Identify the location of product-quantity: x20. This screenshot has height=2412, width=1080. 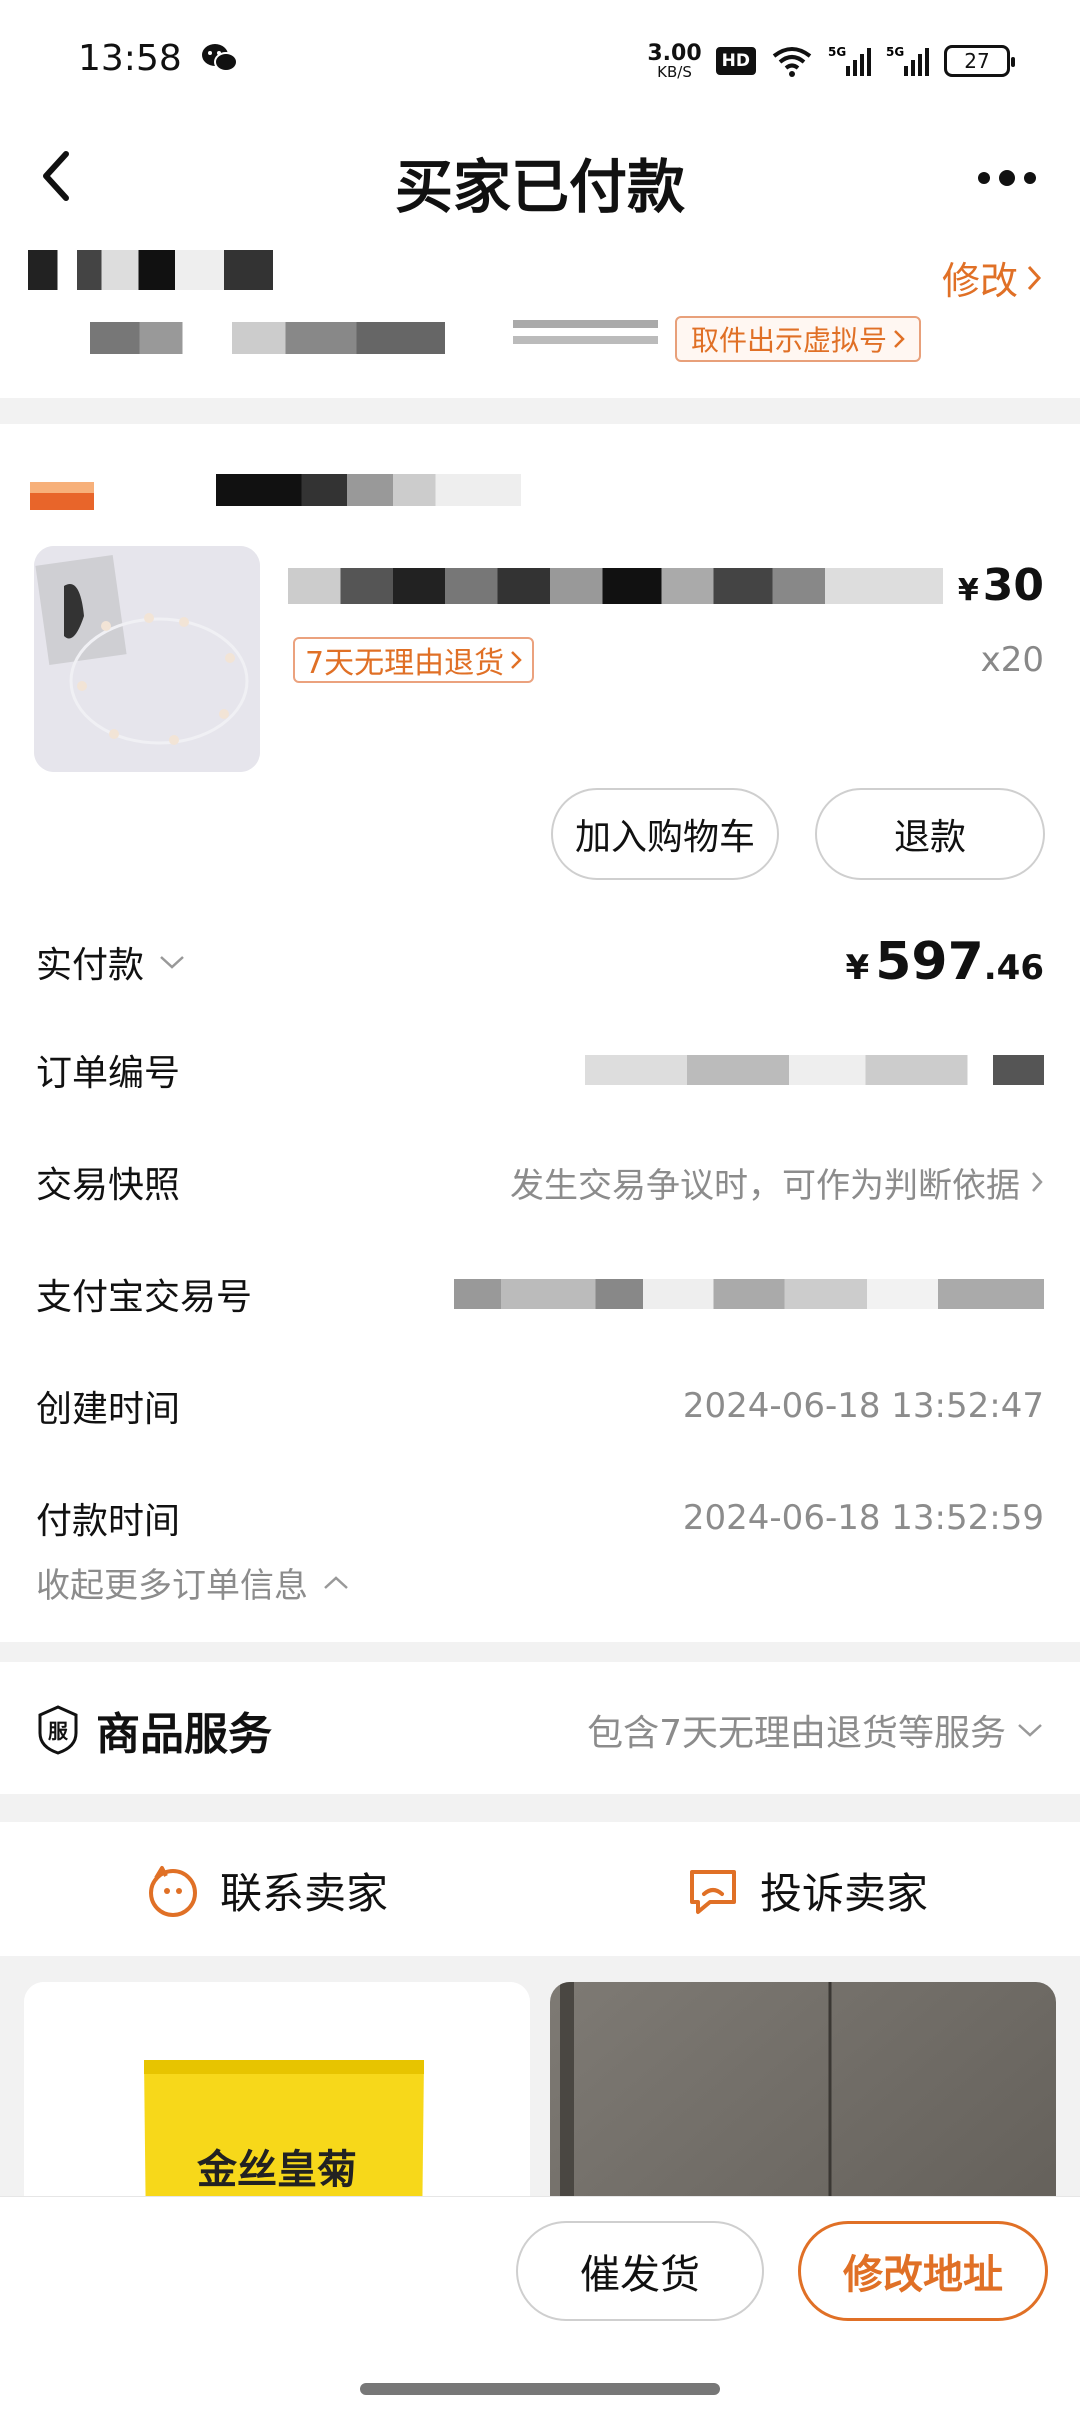
(1012, 660).